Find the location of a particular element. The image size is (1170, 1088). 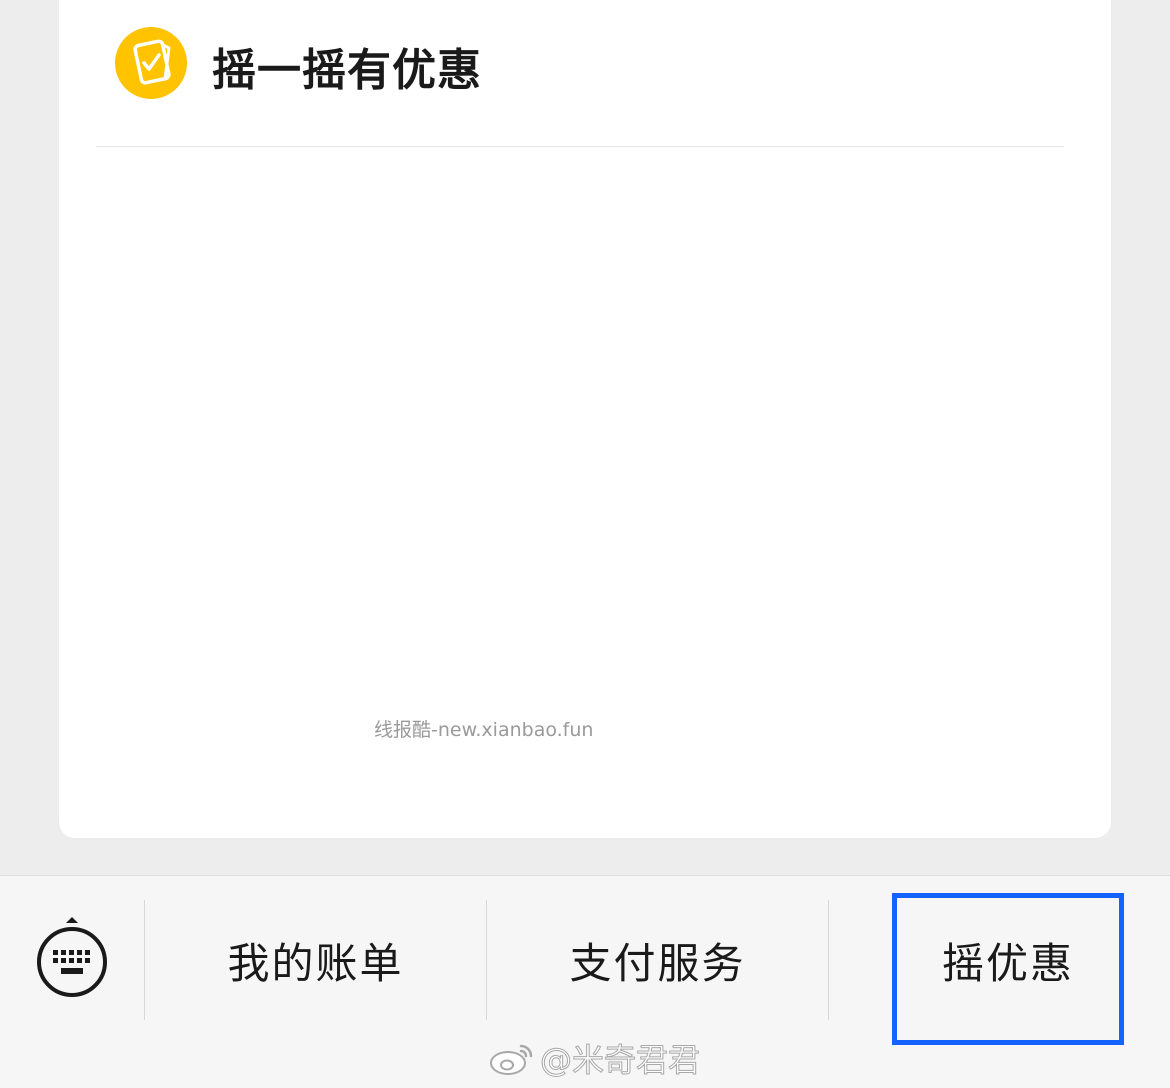

card-title: 摇一摇有优惠 is located at coordinates (347, 70).